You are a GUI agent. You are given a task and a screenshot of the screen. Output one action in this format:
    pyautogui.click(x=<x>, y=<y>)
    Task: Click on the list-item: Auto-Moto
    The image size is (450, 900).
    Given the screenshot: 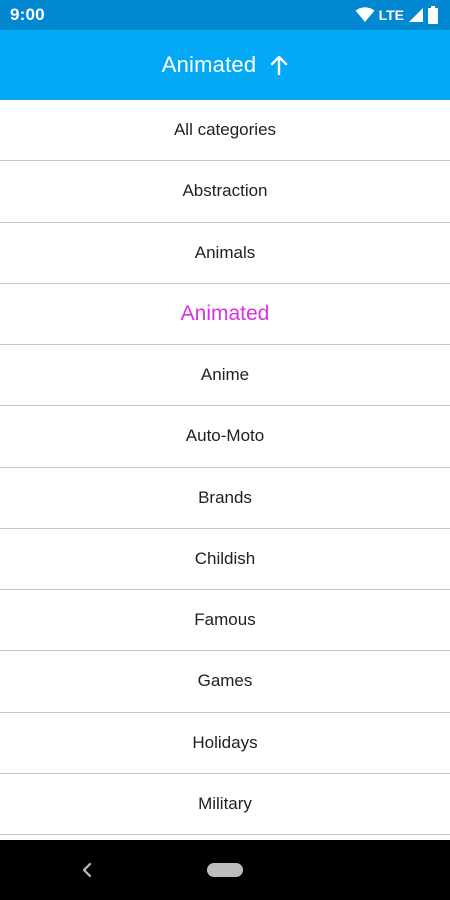 What is the action you would take?
    pyautogui.click(x=225, y=437)
    